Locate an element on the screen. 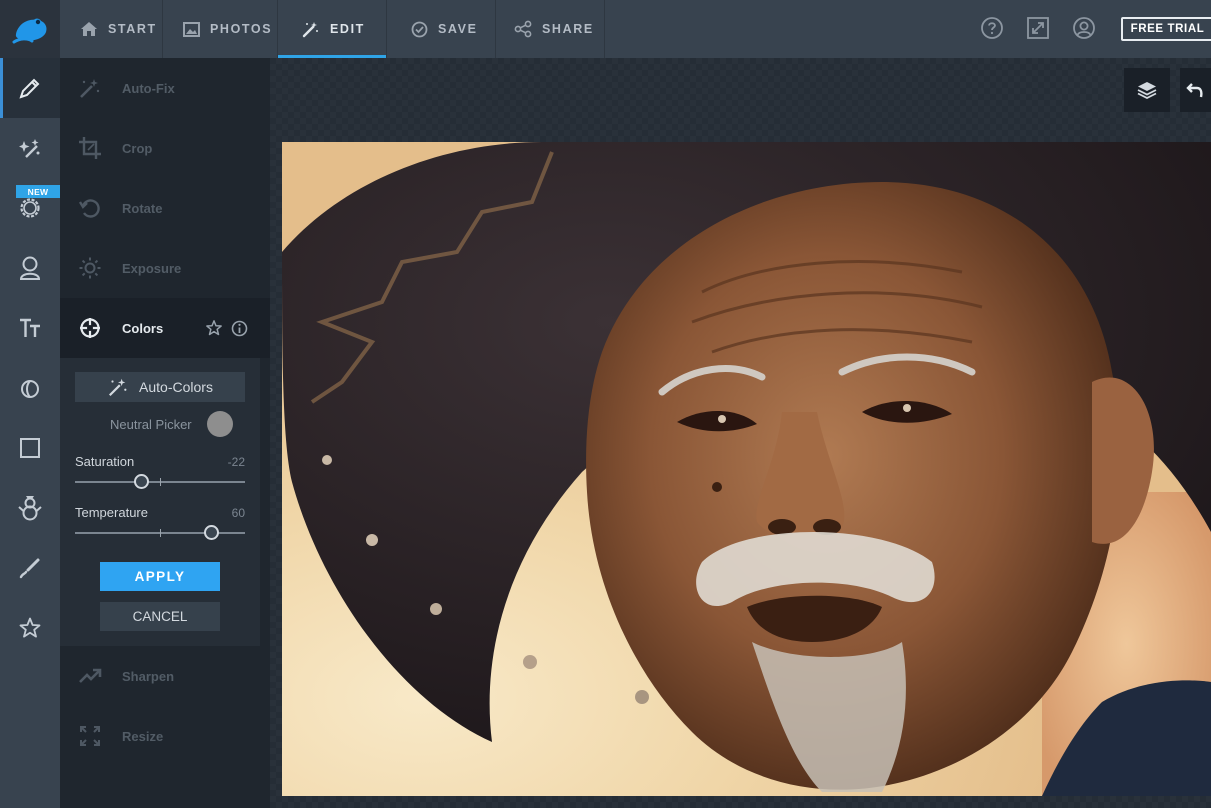 This screenshot has width=1211, height=808. rail-item-touch-up is located at coordinates (30, 568).